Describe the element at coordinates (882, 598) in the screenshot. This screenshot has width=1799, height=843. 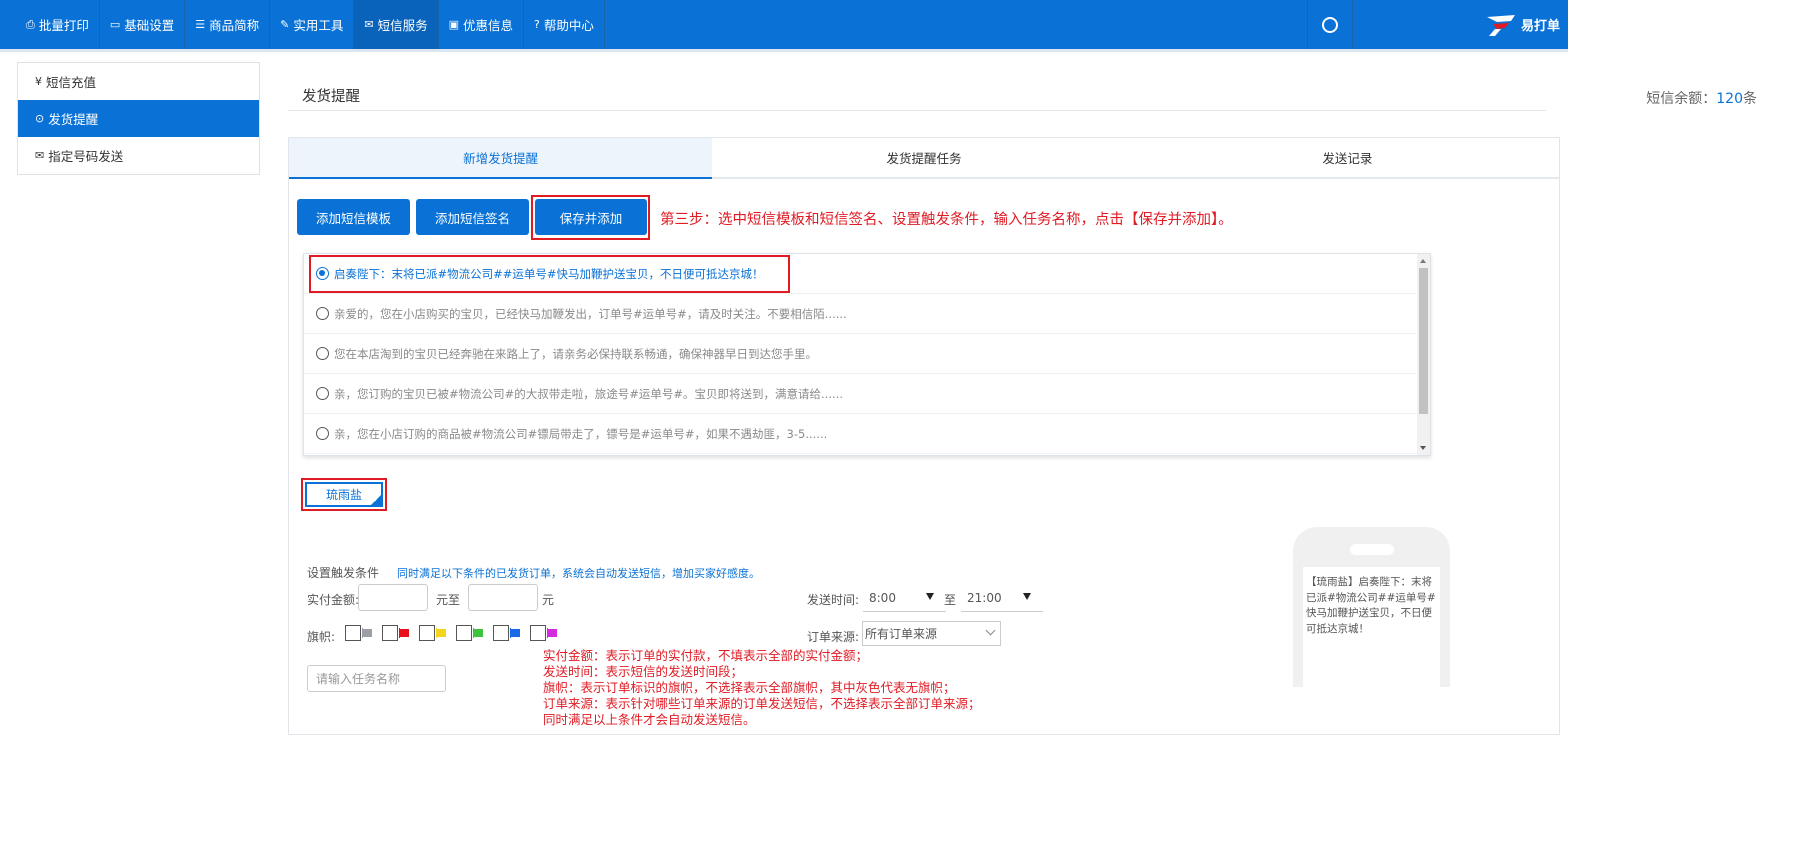
I see `time-from-value: 8:00` at that location.